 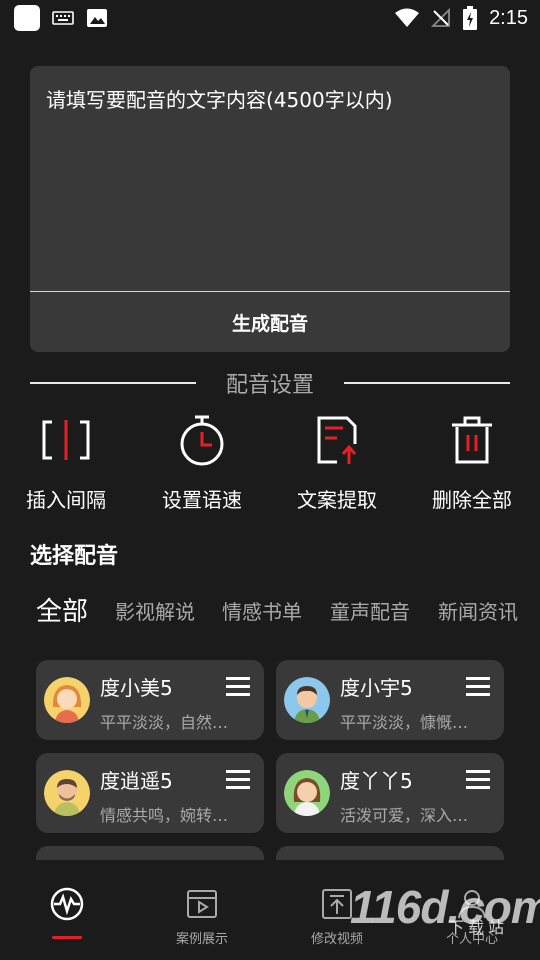 I want to click on tool-label: 插入间隔, so click(x=66, y=500).